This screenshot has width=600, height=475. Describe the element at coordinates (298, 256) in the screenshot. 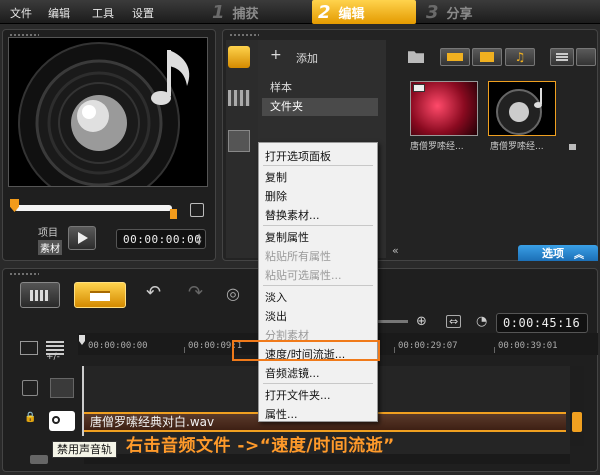

I see `menu-item-5: 粘贴所有属性` at that location.